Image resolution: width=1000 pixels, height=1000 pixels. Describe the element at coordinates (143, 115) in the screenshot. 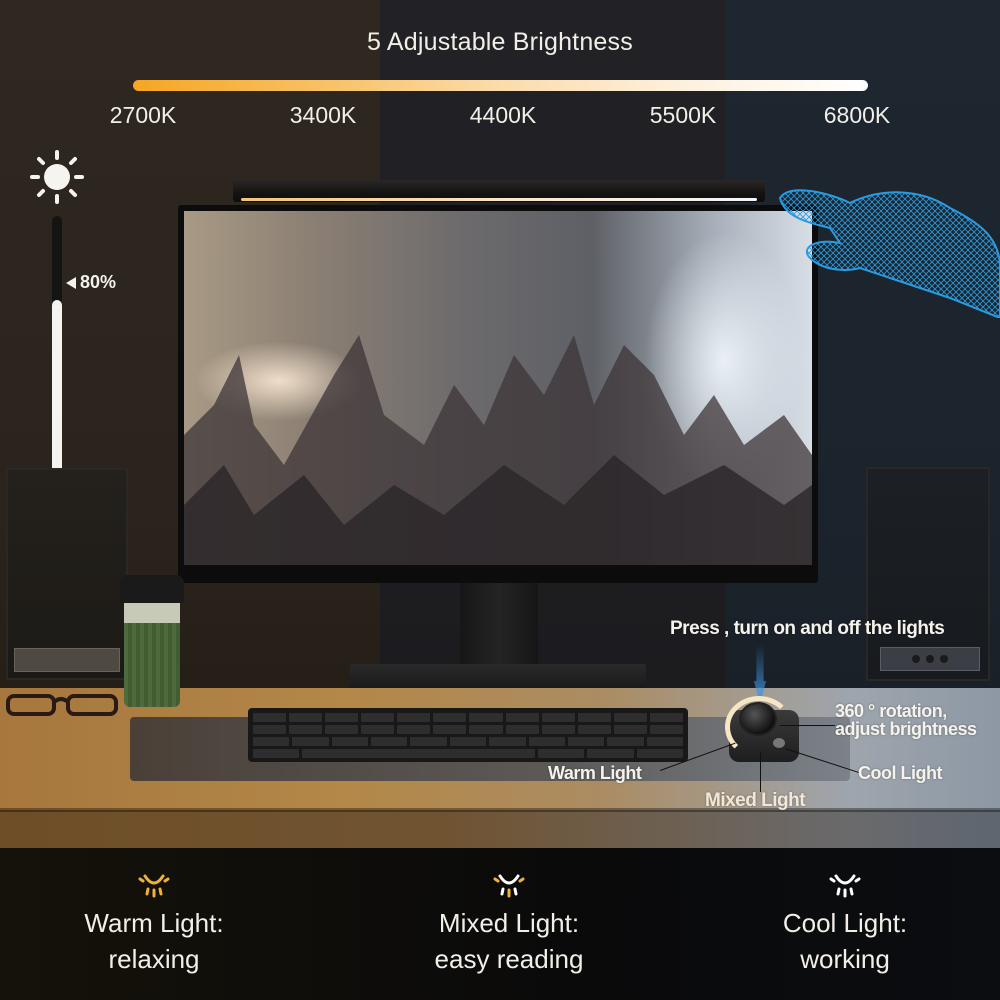

I see `temp-label-2700k: 2700K` at that location.